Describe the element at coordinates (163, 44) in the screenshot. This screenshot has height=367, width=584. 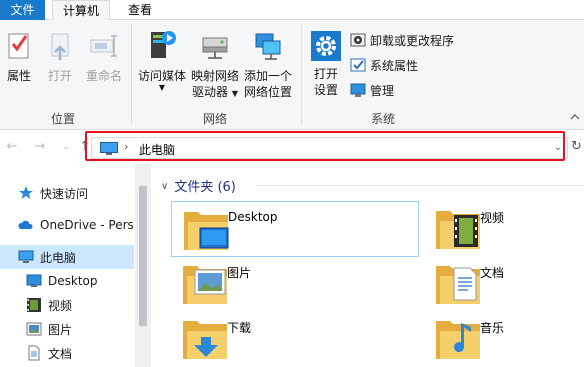
I see `media-server-icon` at that location.